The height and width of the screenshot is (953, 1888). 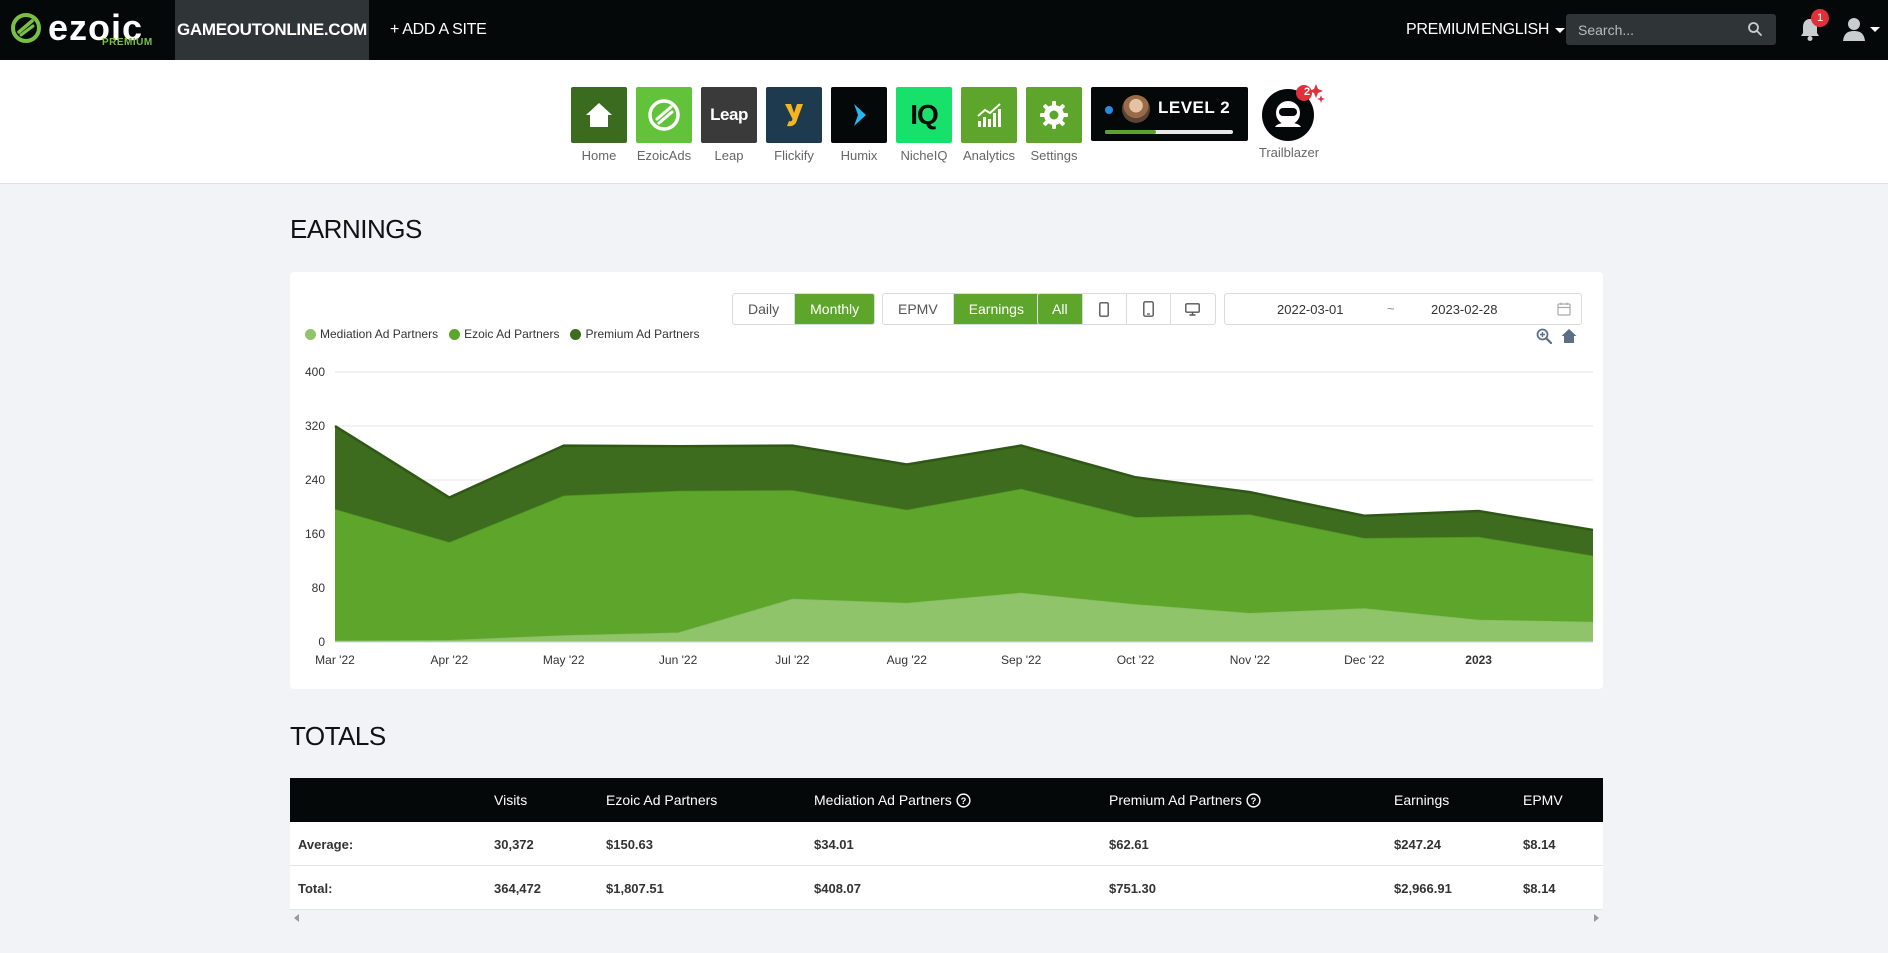 I want to click on column-header-premium: Premium Ad Partners ?, so click(x=1185, y=800).